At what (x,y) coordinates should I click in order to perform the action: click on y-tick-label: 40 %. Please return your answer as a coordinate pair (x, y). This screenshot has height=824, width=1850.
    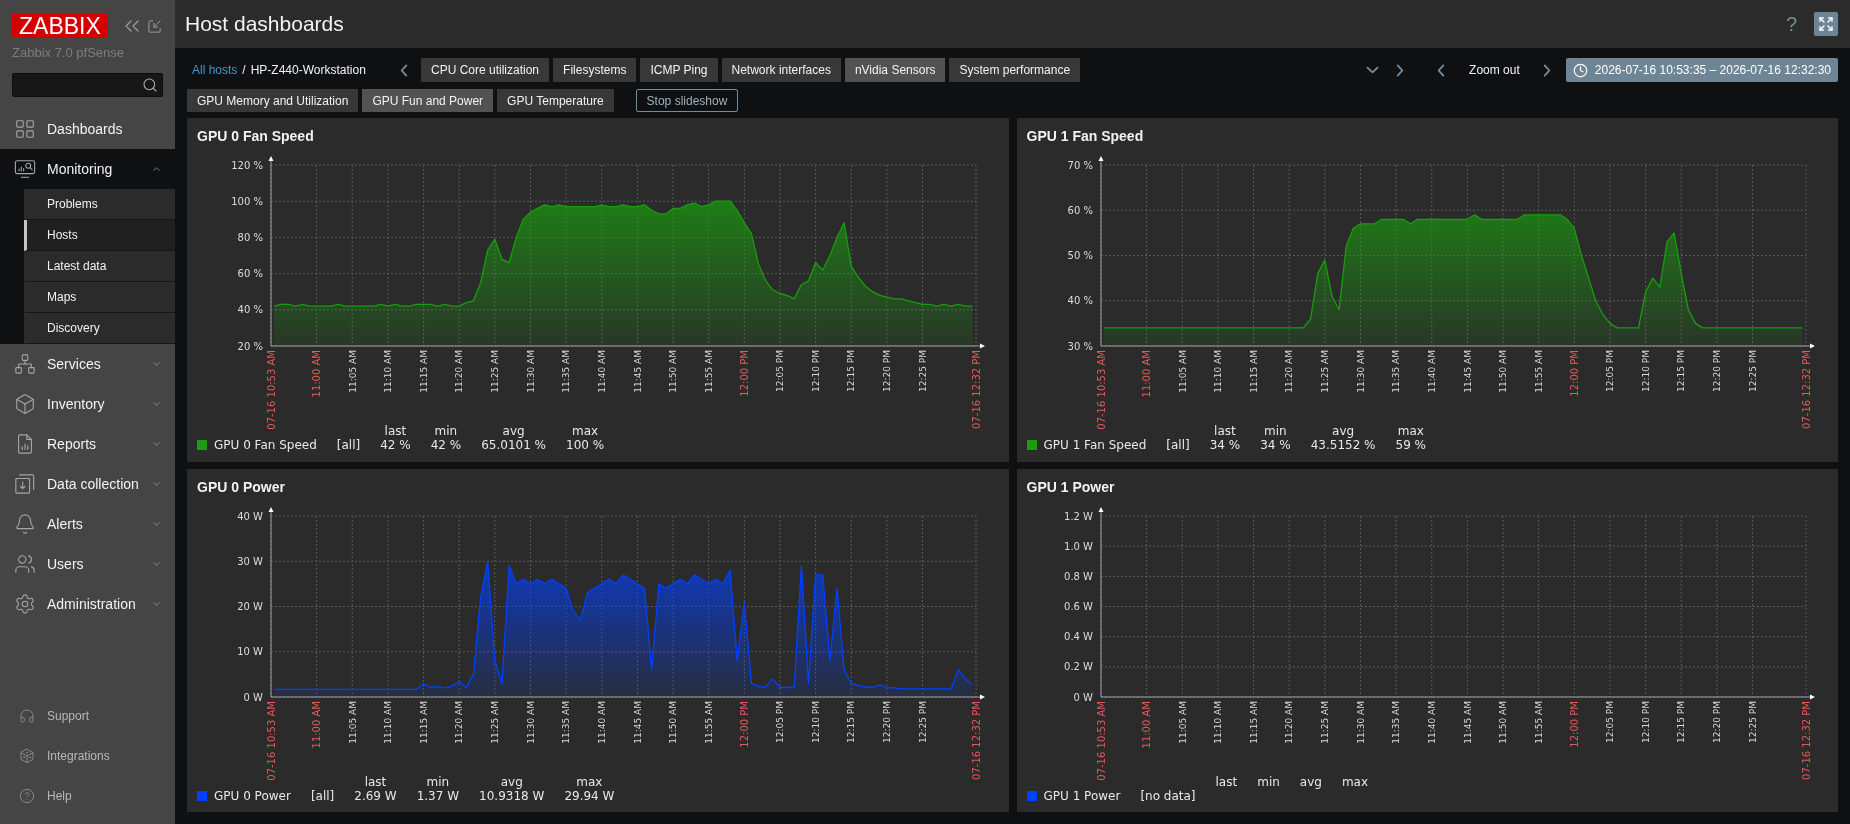
    Looking at the image, I should click on (1080, 301).